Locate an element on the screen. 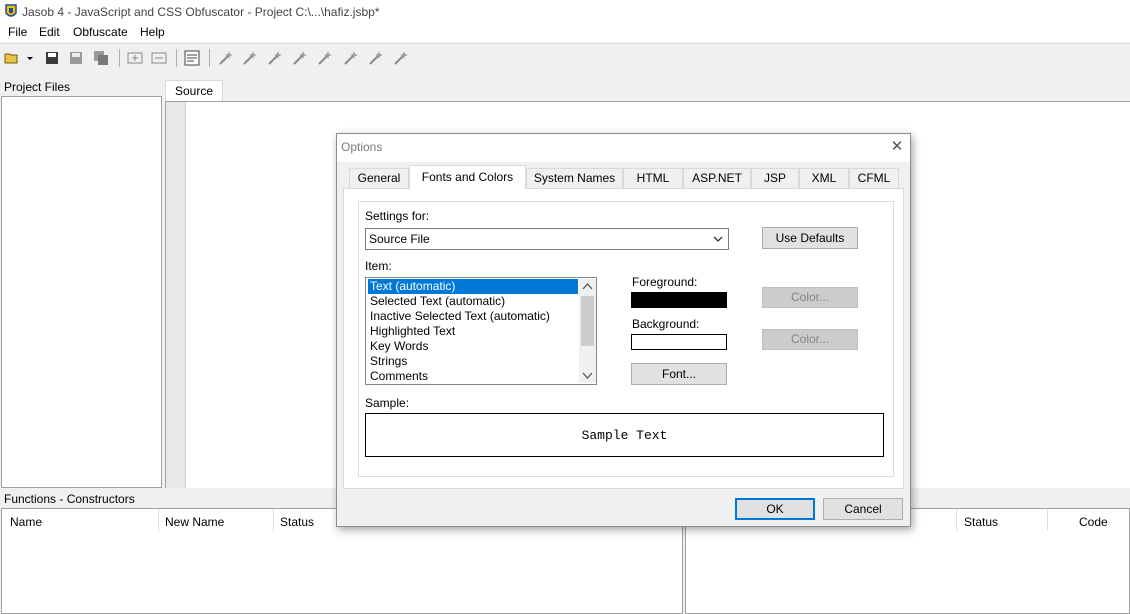 The height and width of the screenshot is (614, 1130). settings-for-select: Source File is located at coordinates (547, 239).